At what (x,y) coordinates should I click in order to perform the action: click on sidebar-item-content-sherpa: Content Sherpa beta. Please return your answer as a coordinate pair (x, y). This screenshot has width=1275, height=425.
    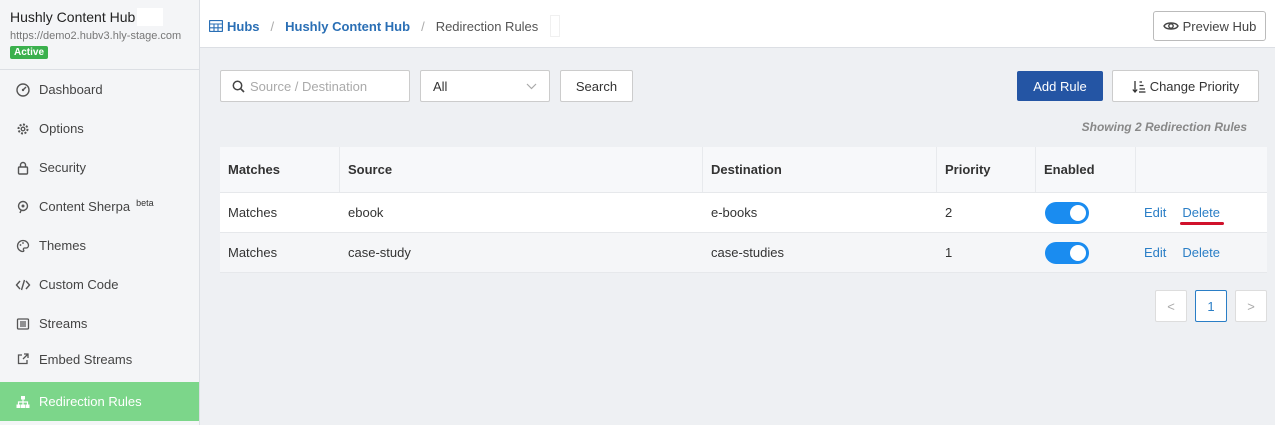
    Looking at the image, I should click on (99, 206).